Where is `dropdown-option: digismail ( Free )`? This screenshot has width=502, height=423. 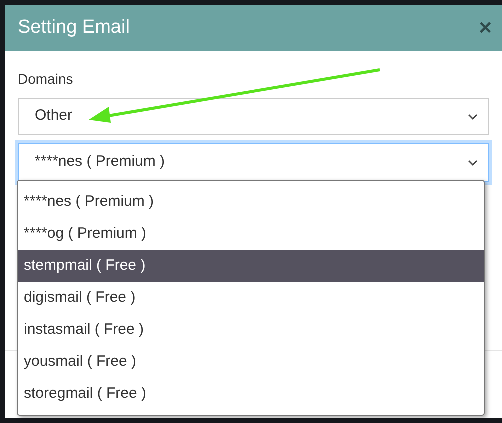
dropdown-option: digismail ( Free ) is located at coordinates (251, 298).